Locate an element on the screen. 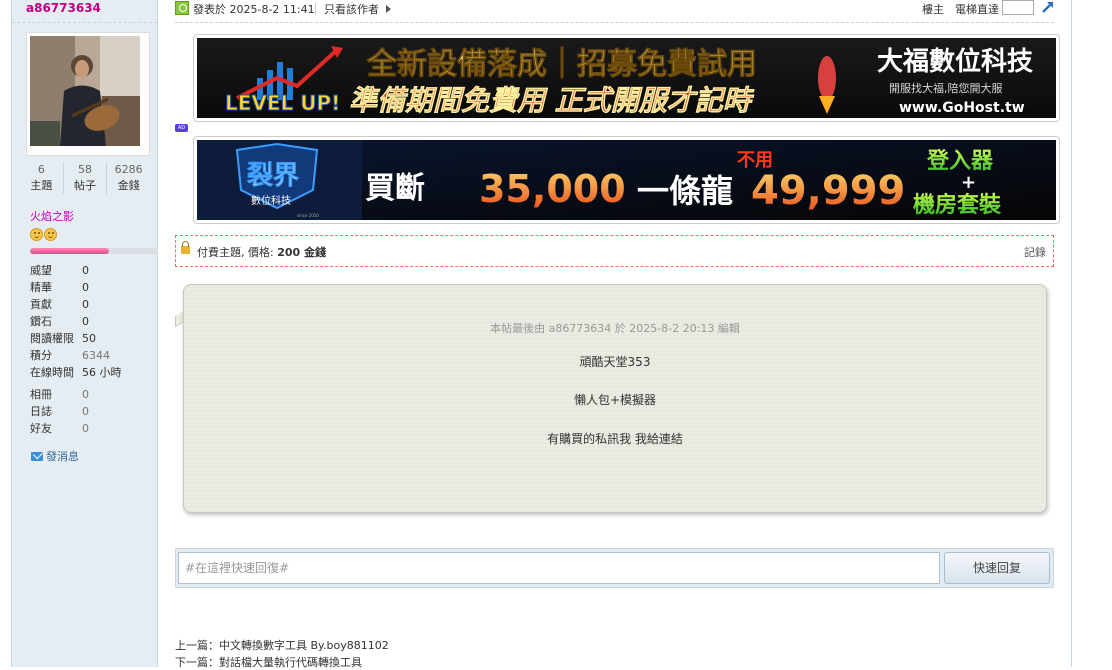  ad-tag: AD is located at coordinates (181, 128).